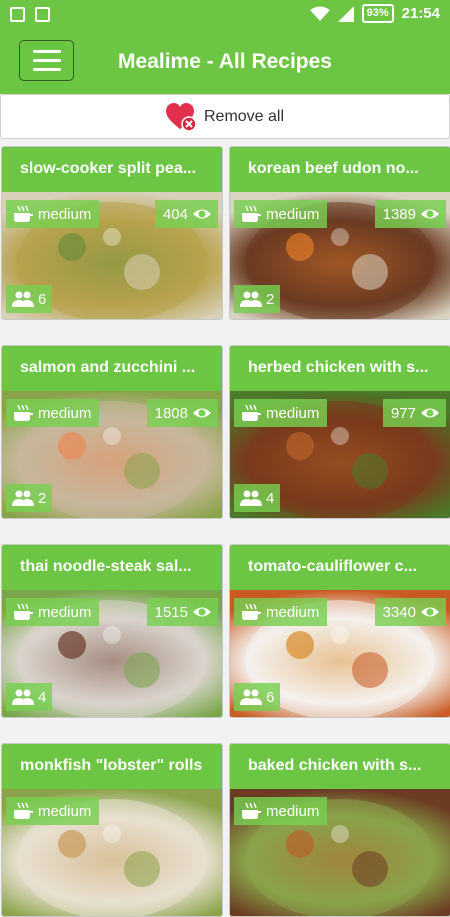 The width and height of the screenshot is (450, 917). Describe the element at coordinates (420, 13) in the screenshot. I see `clock: 21:54` at that location.